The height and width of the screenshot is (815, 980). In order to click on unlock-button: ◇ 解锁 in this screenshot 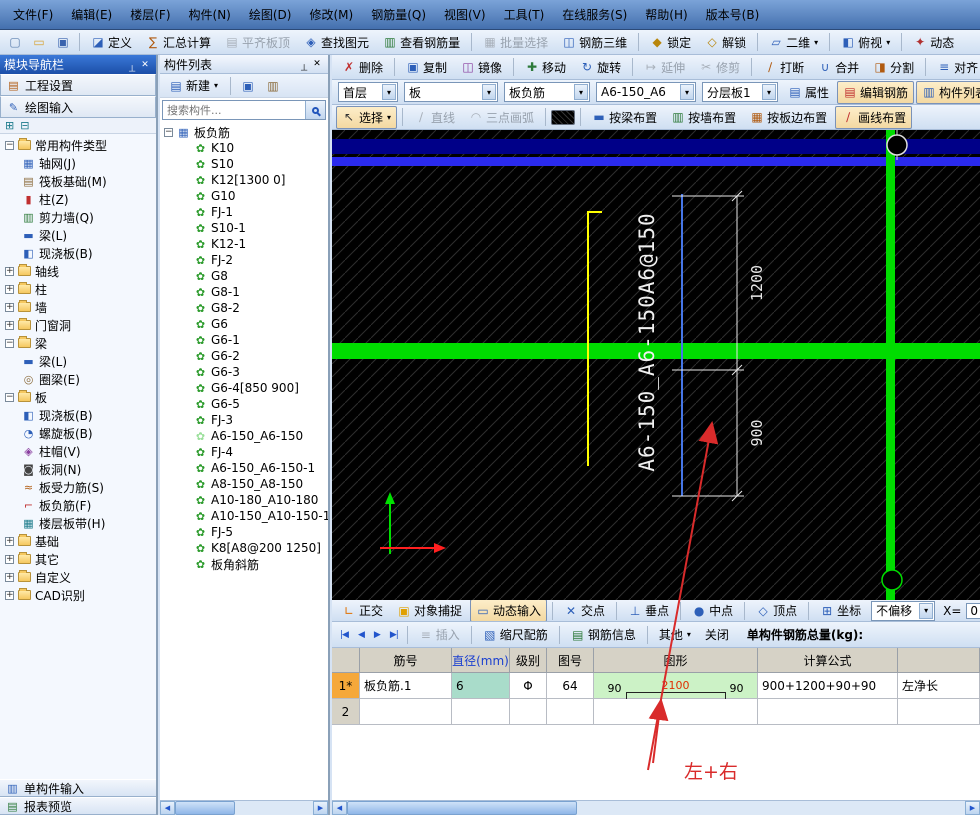, I will do `click(725, 42)`.